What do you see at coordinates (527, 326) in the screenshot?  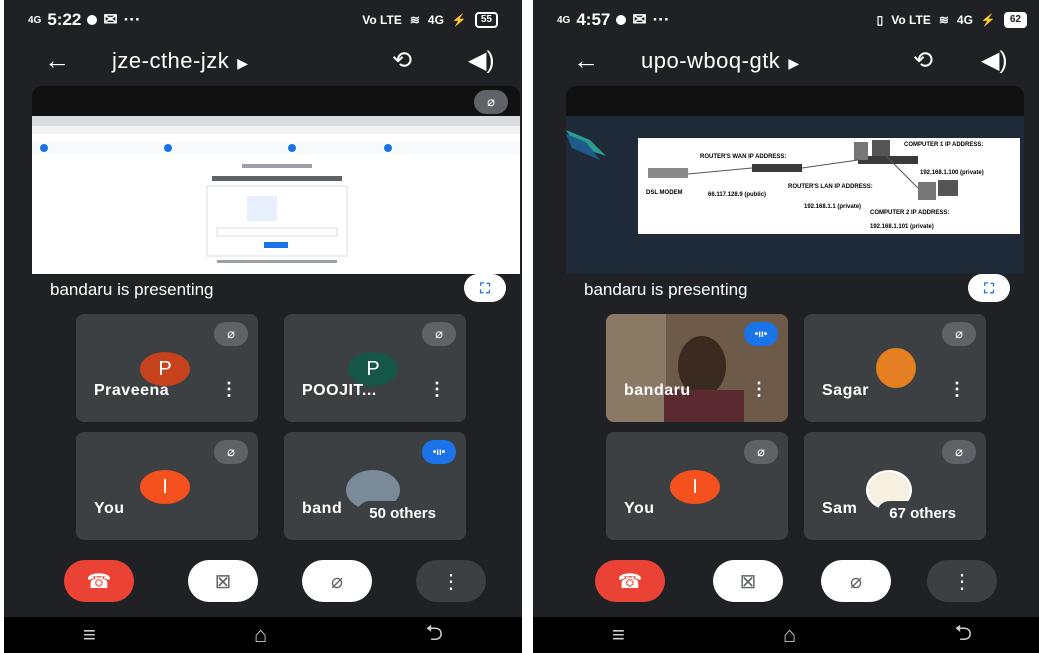 I see `divider` at bounding box center [527, 326].